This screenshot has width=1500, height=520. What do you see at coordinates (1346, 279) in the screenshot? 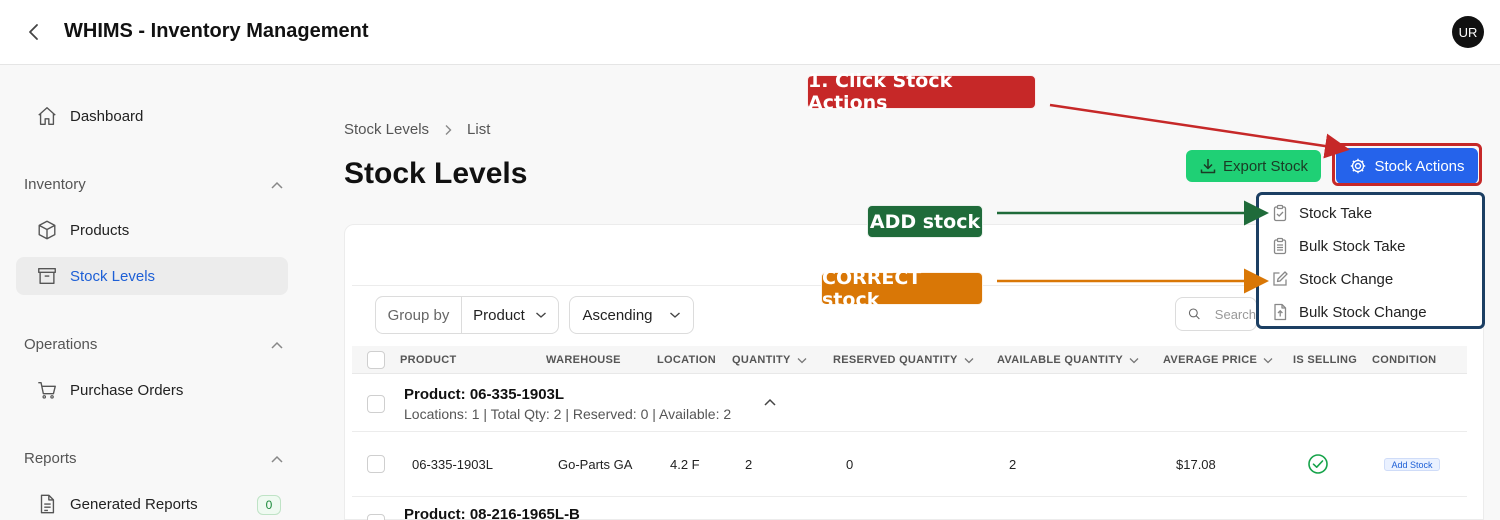
I see `menu-item-label: Stock Change` at bounding box center [1346, 279].